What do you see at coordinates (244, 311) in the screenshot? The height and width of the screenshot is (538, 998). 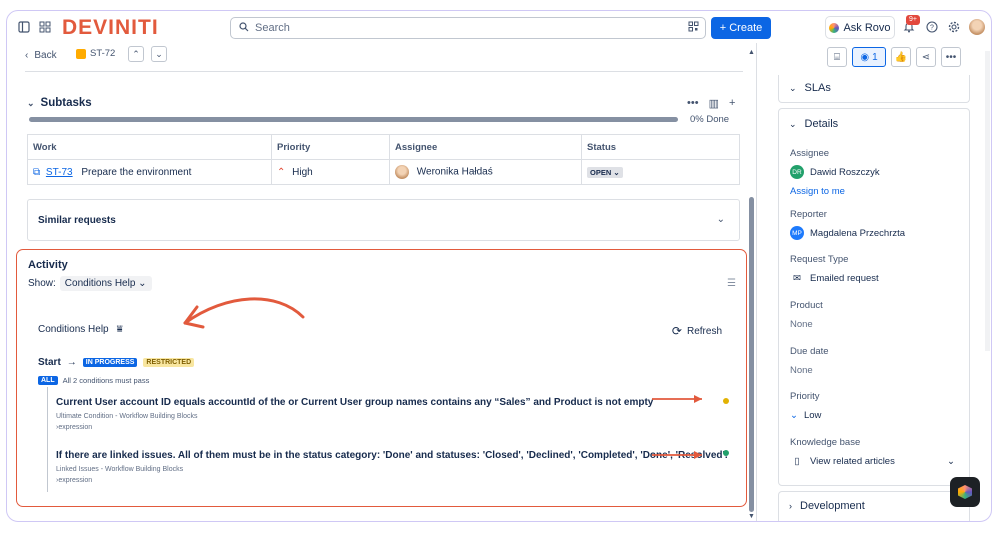 I see `curved-arrow-annotation` at bounding box center [244, 311].